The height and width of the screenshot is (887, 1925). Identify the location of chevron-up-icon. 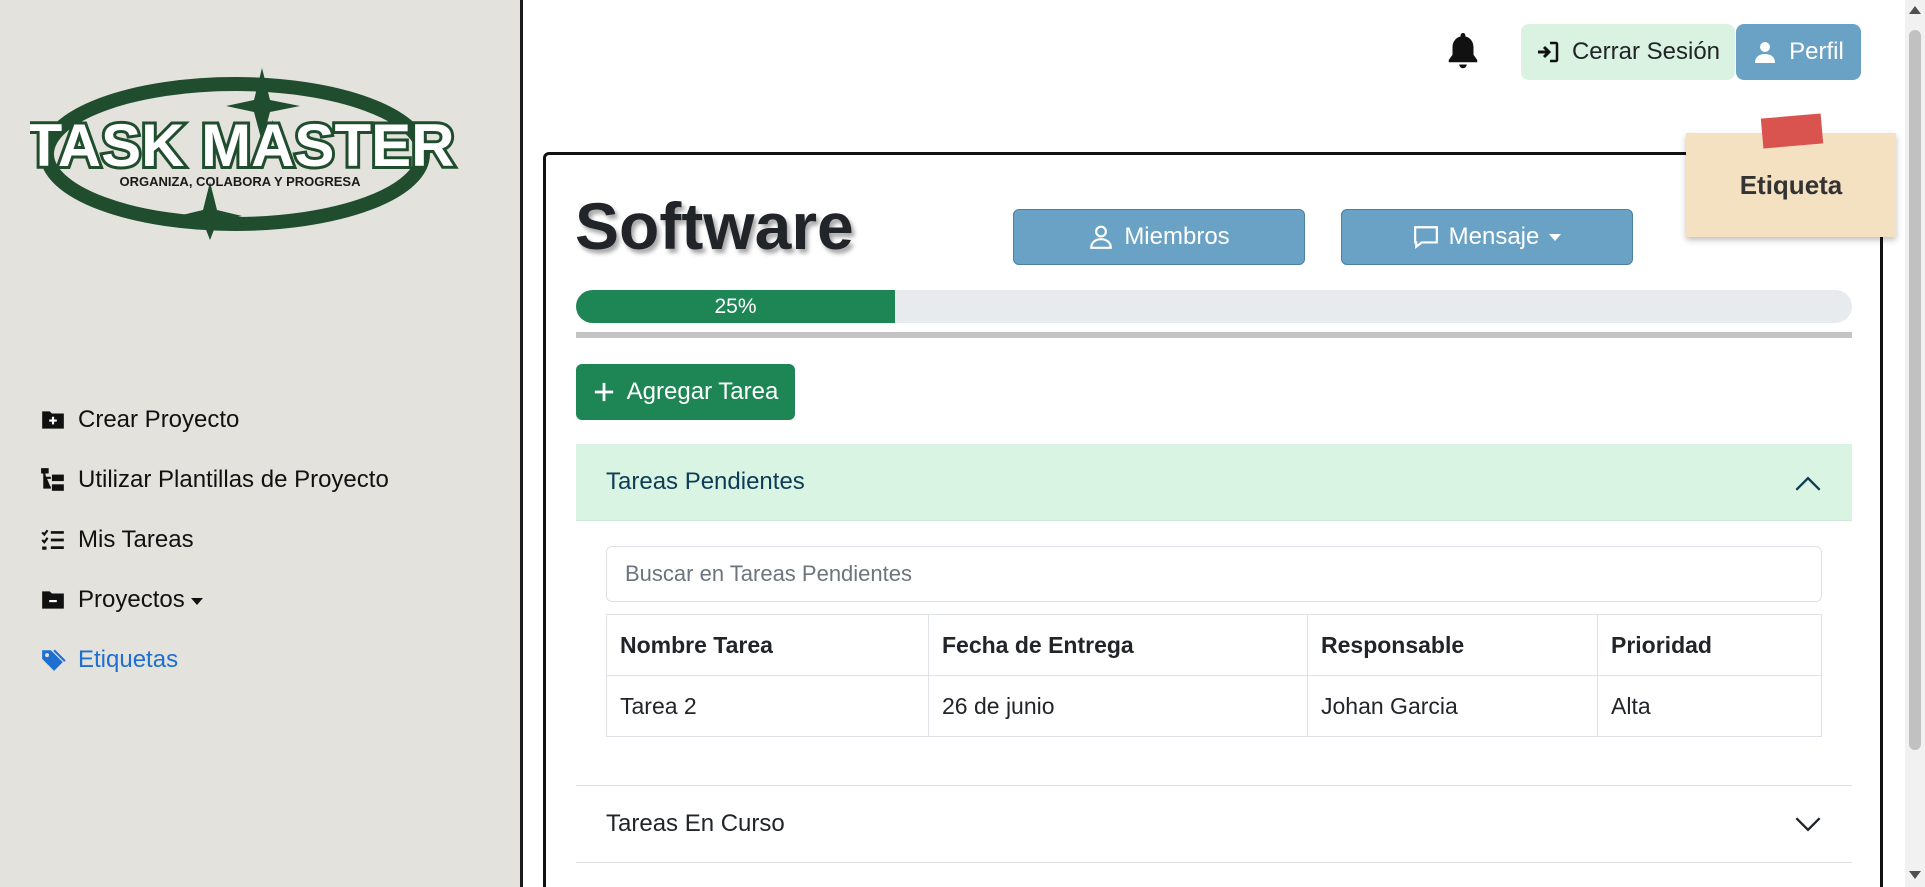
(1808, 483).